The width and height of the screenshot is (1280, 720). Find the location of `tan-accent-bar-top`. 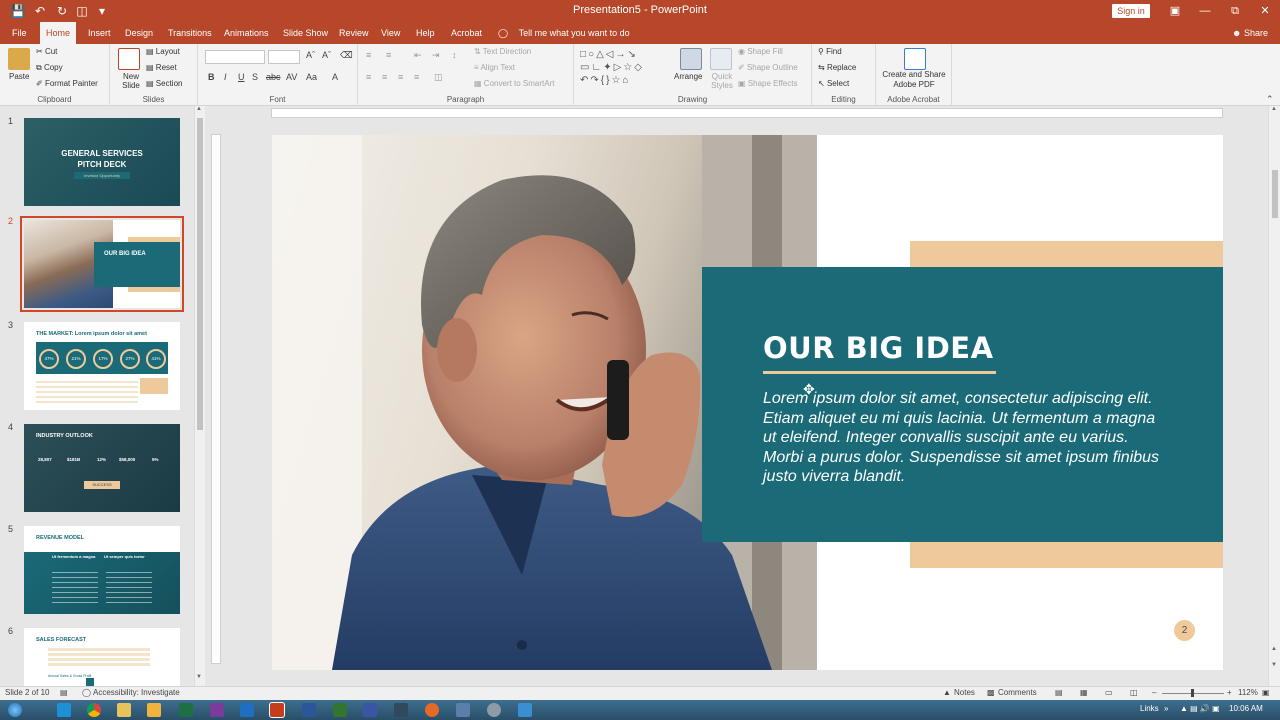

tan-accent-bar-top is located at coordinates (1066, 254).